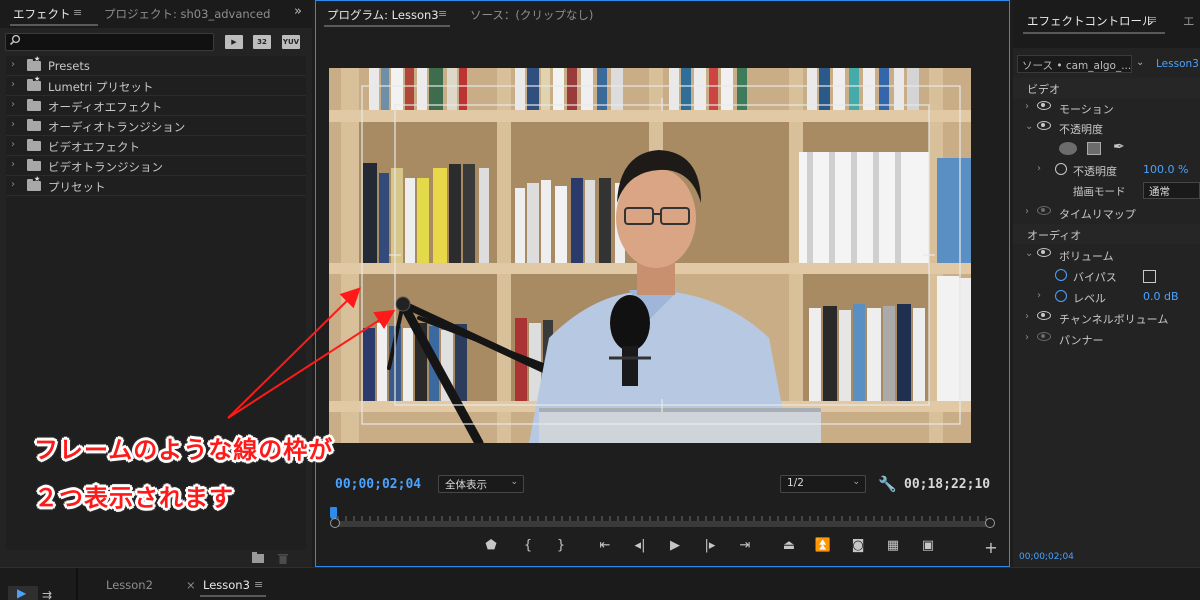 The image size is (1200, 600). Describe the element at coordinates (294, 353) in the screenshot. I see `arrow-to-outer-frame` at that location.